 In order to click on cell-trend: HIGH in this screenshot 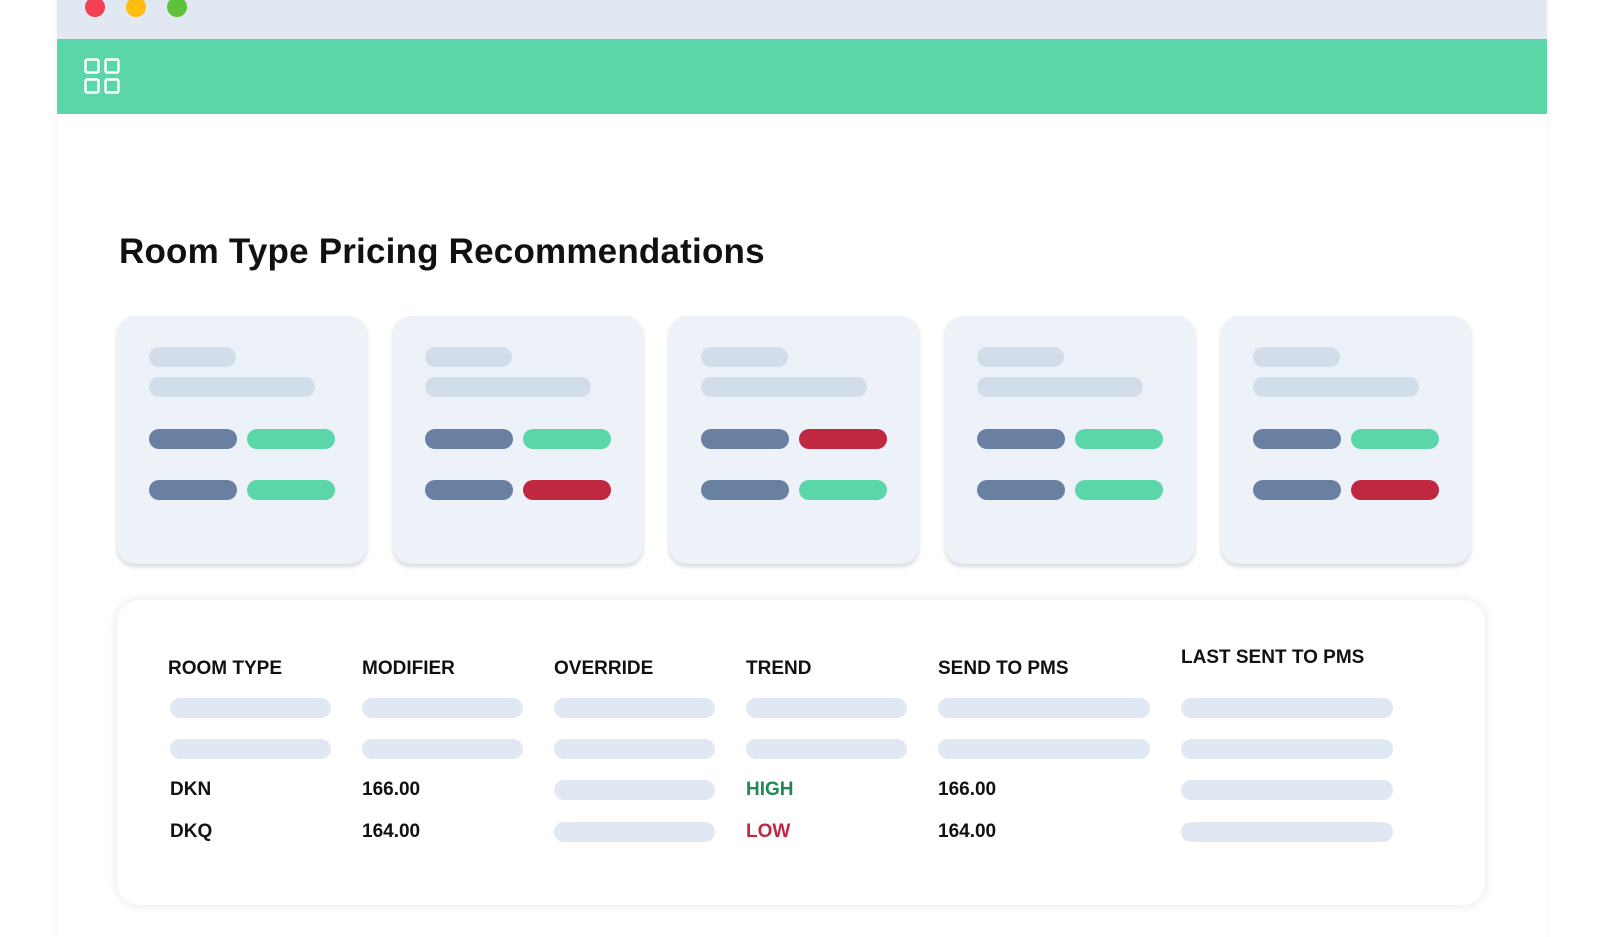, I will do `click(770, 789)`.